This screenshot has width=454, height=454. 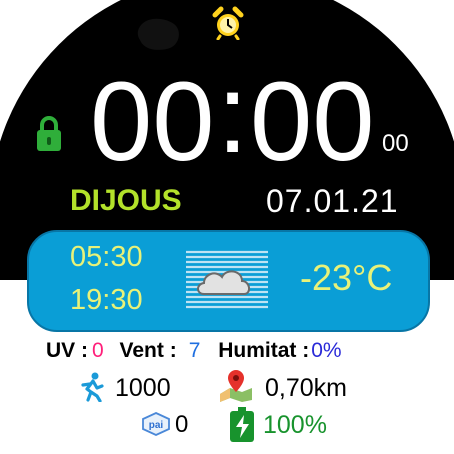 I want to click on uv-value: 0, so click(x=98, y=350).